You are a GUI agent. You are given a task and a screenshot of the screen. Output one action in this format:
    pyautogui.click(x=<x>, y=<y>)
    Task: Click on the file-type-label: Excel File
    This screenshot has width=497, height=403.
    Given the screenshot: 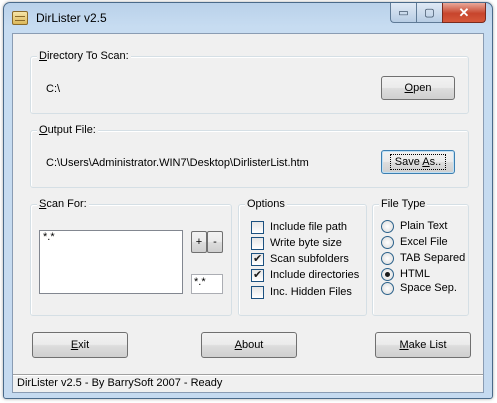 What is the action you would take?
    pyautogui.click(x=424, y=242)
    